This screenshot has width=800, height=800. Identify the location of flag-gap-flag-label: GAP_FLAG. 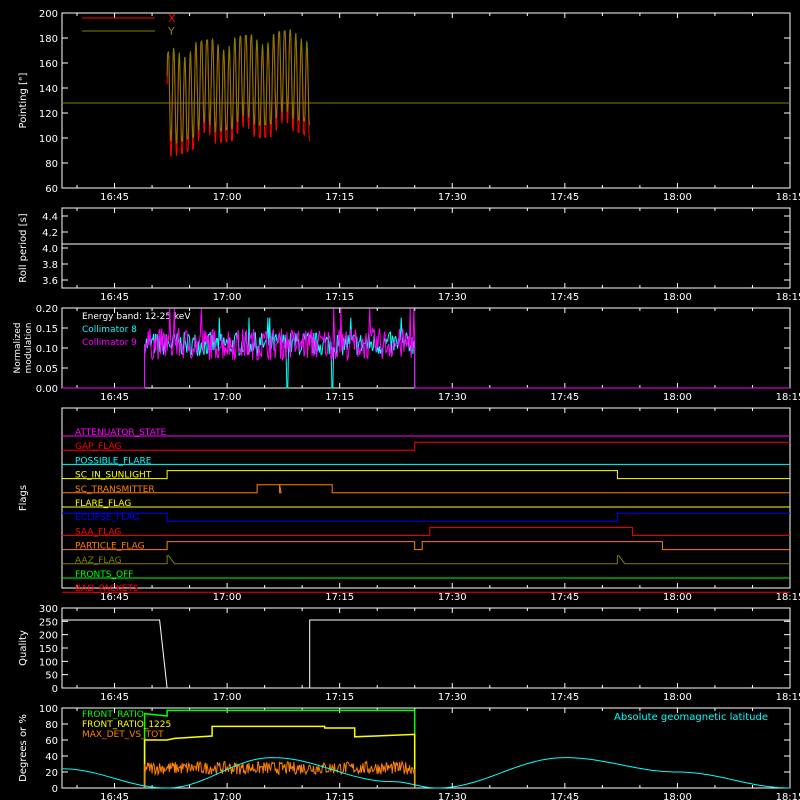
(98, 447).